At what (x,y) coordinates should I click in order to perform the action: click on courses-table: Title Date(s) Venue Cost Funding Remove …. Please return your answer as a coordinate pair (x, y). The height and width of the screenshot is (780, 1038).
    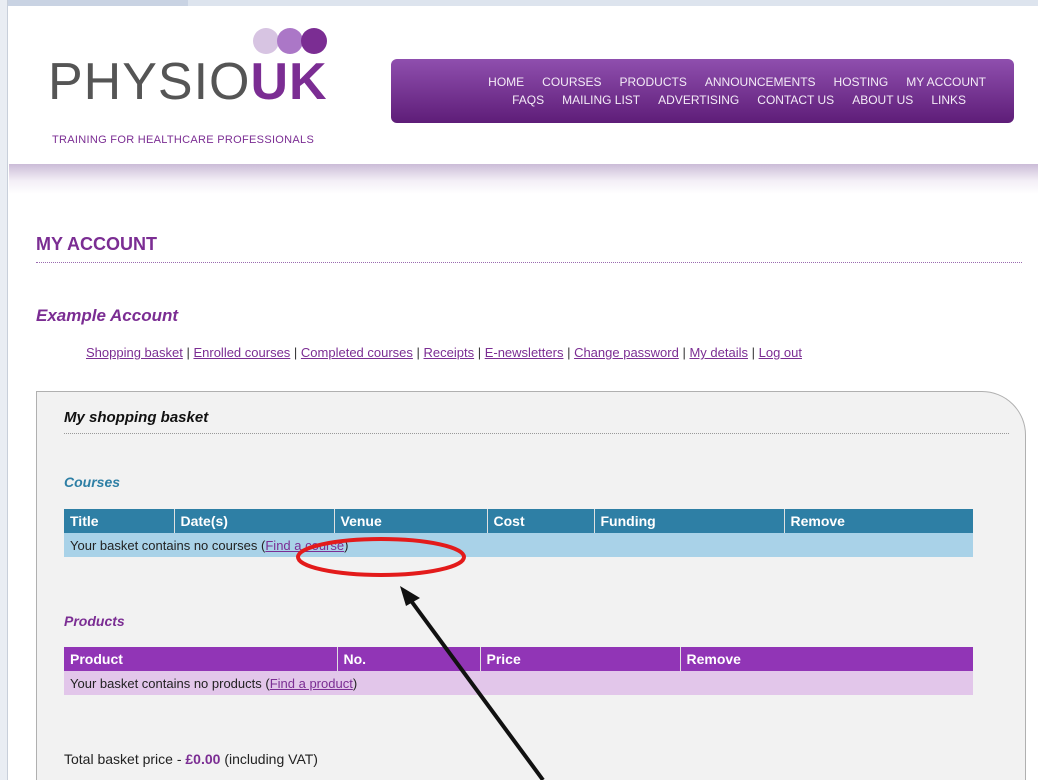
    Looking at the image, I should click on (518, 533).